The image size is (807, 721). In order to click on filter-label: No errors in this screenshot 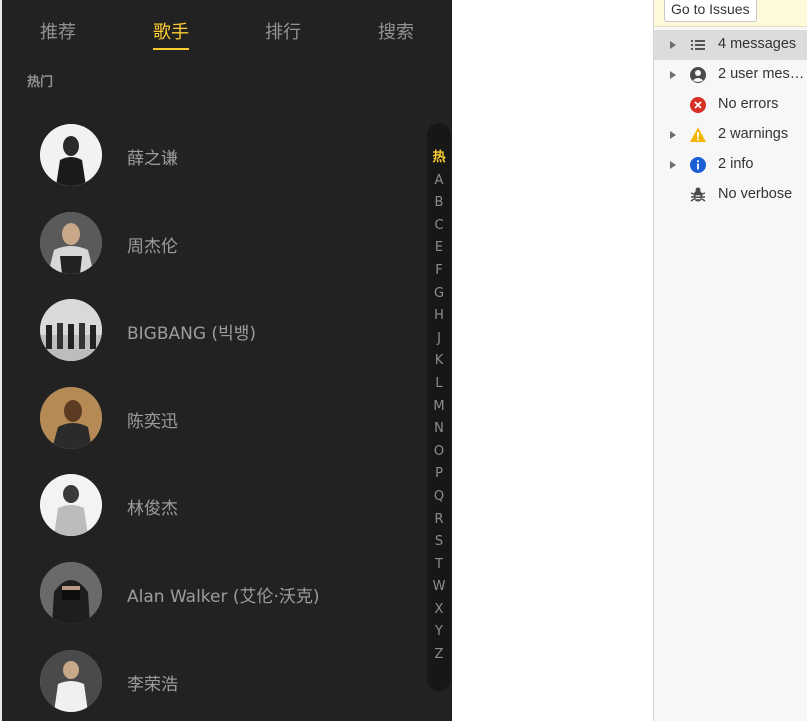, I will do `click(748, 104)`.